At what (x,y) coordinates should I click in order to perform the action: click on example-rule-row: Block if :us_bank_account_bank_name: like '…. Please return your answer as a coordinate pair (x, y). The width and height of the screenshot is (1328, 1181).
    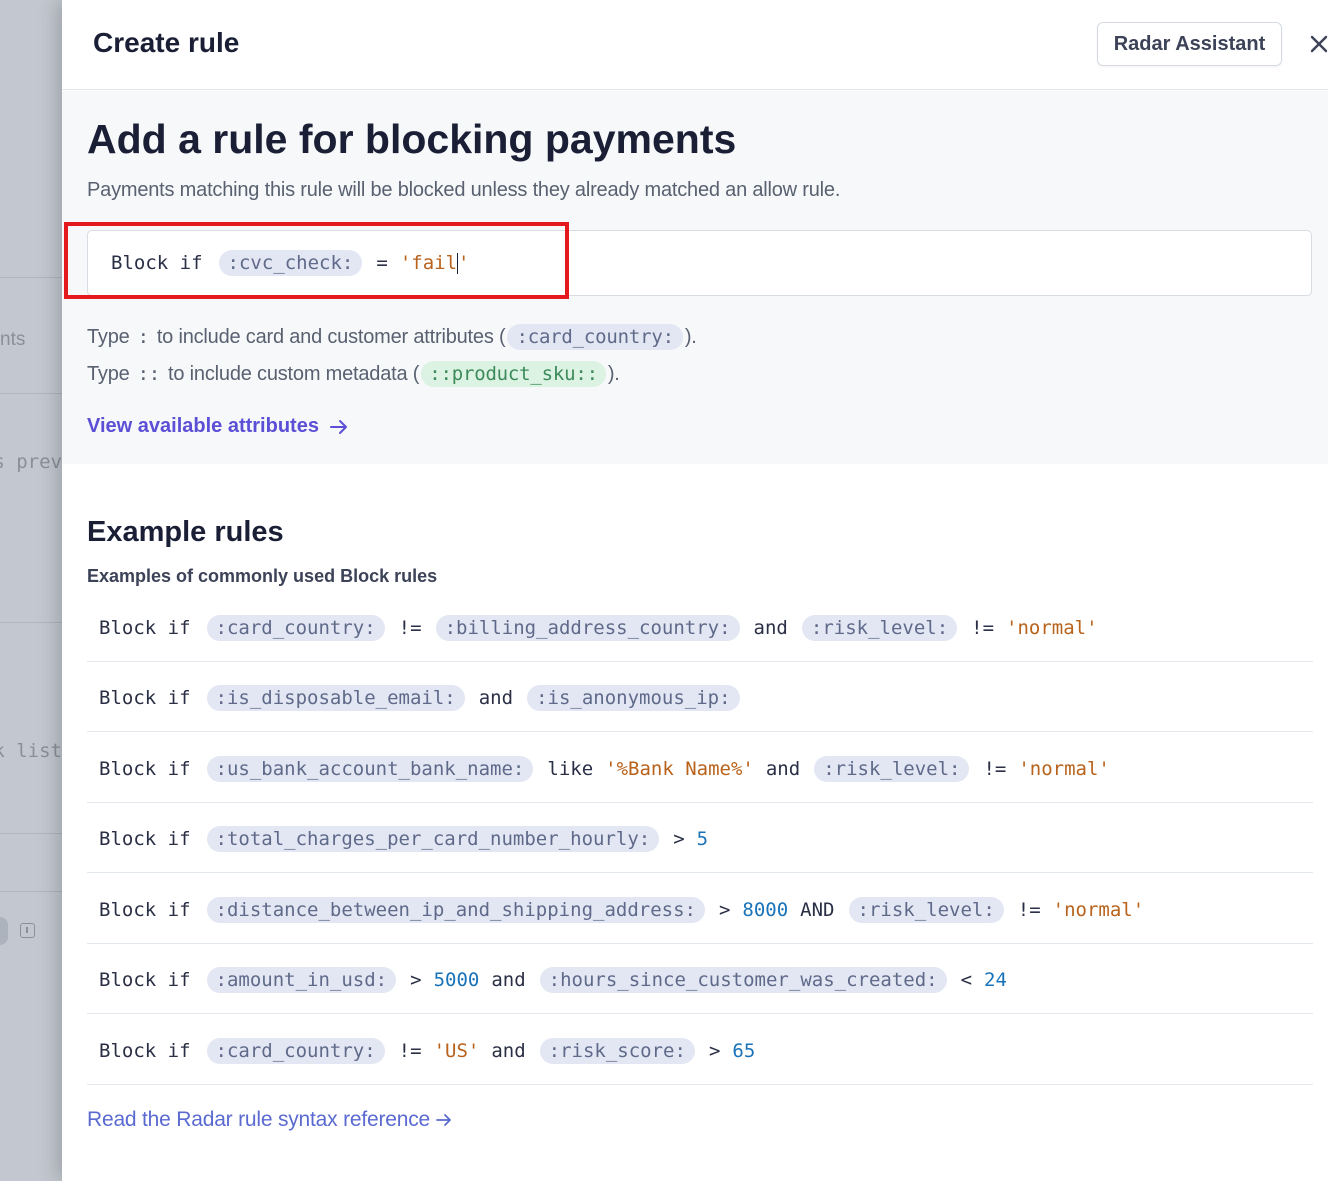
    Looking at the image, I should click on (700, 767).